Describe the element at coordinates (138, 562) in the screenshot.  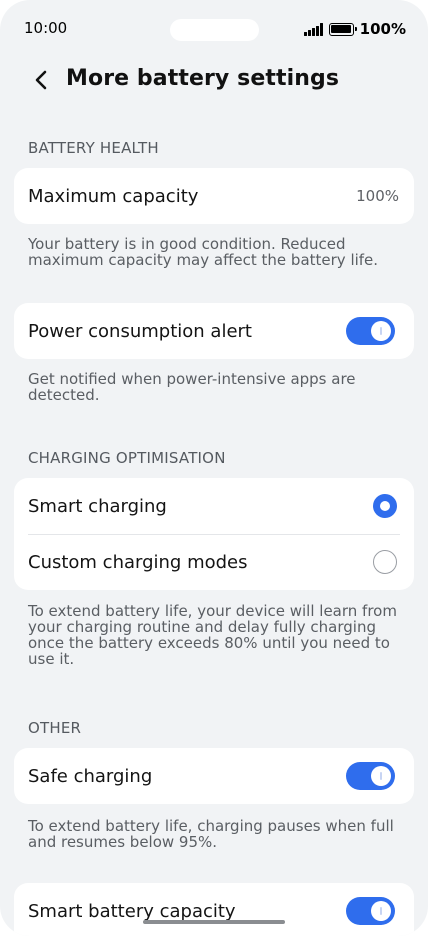
I see `custom-charging-label: Custom charging modes` at that location.